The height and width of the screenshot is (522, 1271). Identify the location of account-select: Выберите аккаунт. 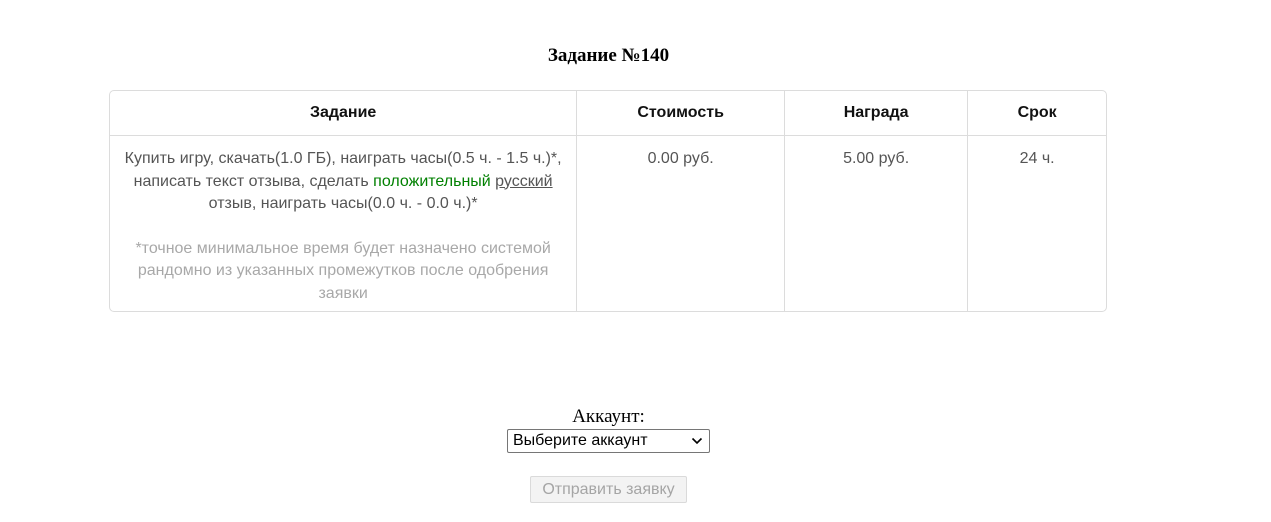
(608, 441).